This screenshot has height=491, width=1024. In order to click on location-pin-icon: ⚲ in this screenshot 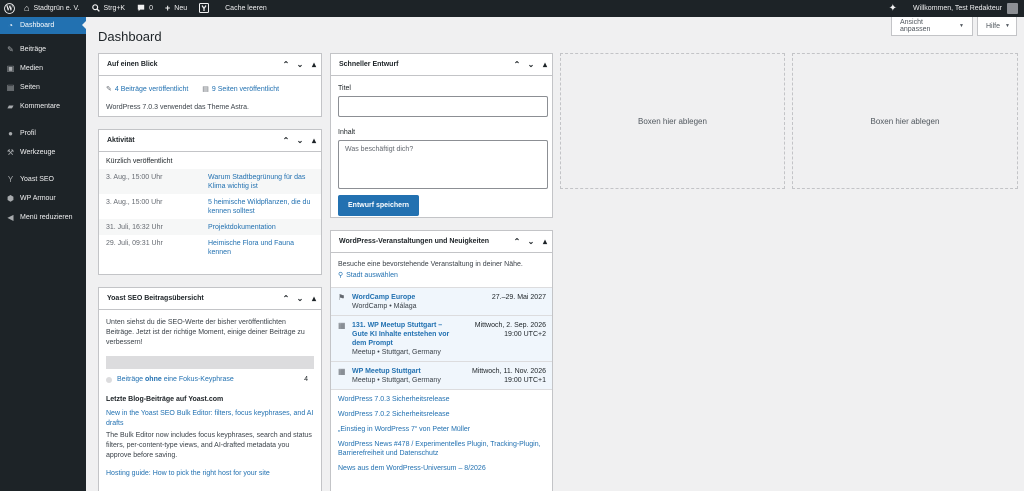, I will do `click(341, 275)`.